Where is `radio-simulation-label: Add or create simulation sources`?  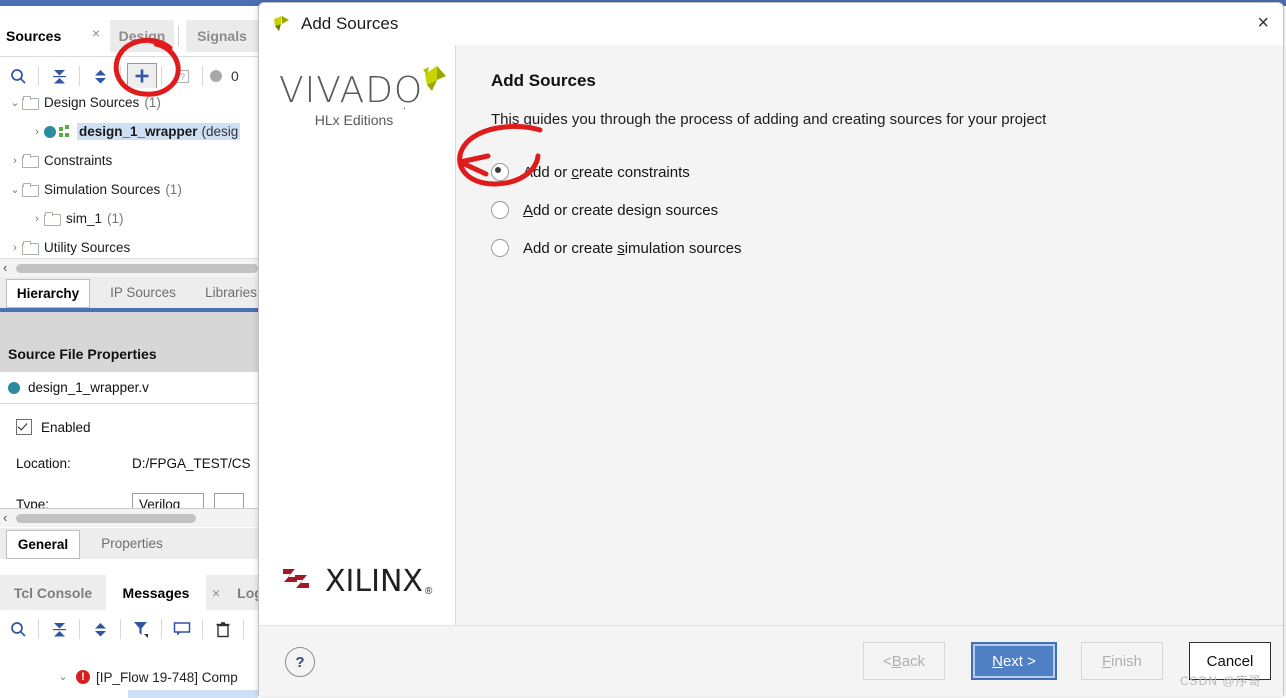
radio-simulation-label: Add or create simulation sources is located at coordinates (632, 248).